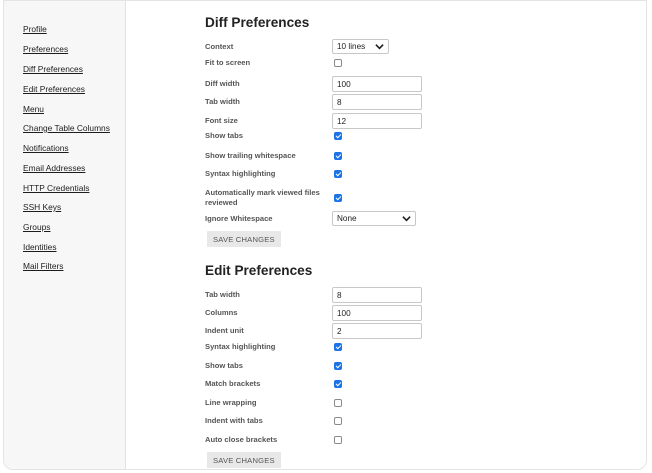 The width and height of the screenshot is (652, 473). I want to click on edit-show-tabs-label: Show tabs, so click(224, 365).